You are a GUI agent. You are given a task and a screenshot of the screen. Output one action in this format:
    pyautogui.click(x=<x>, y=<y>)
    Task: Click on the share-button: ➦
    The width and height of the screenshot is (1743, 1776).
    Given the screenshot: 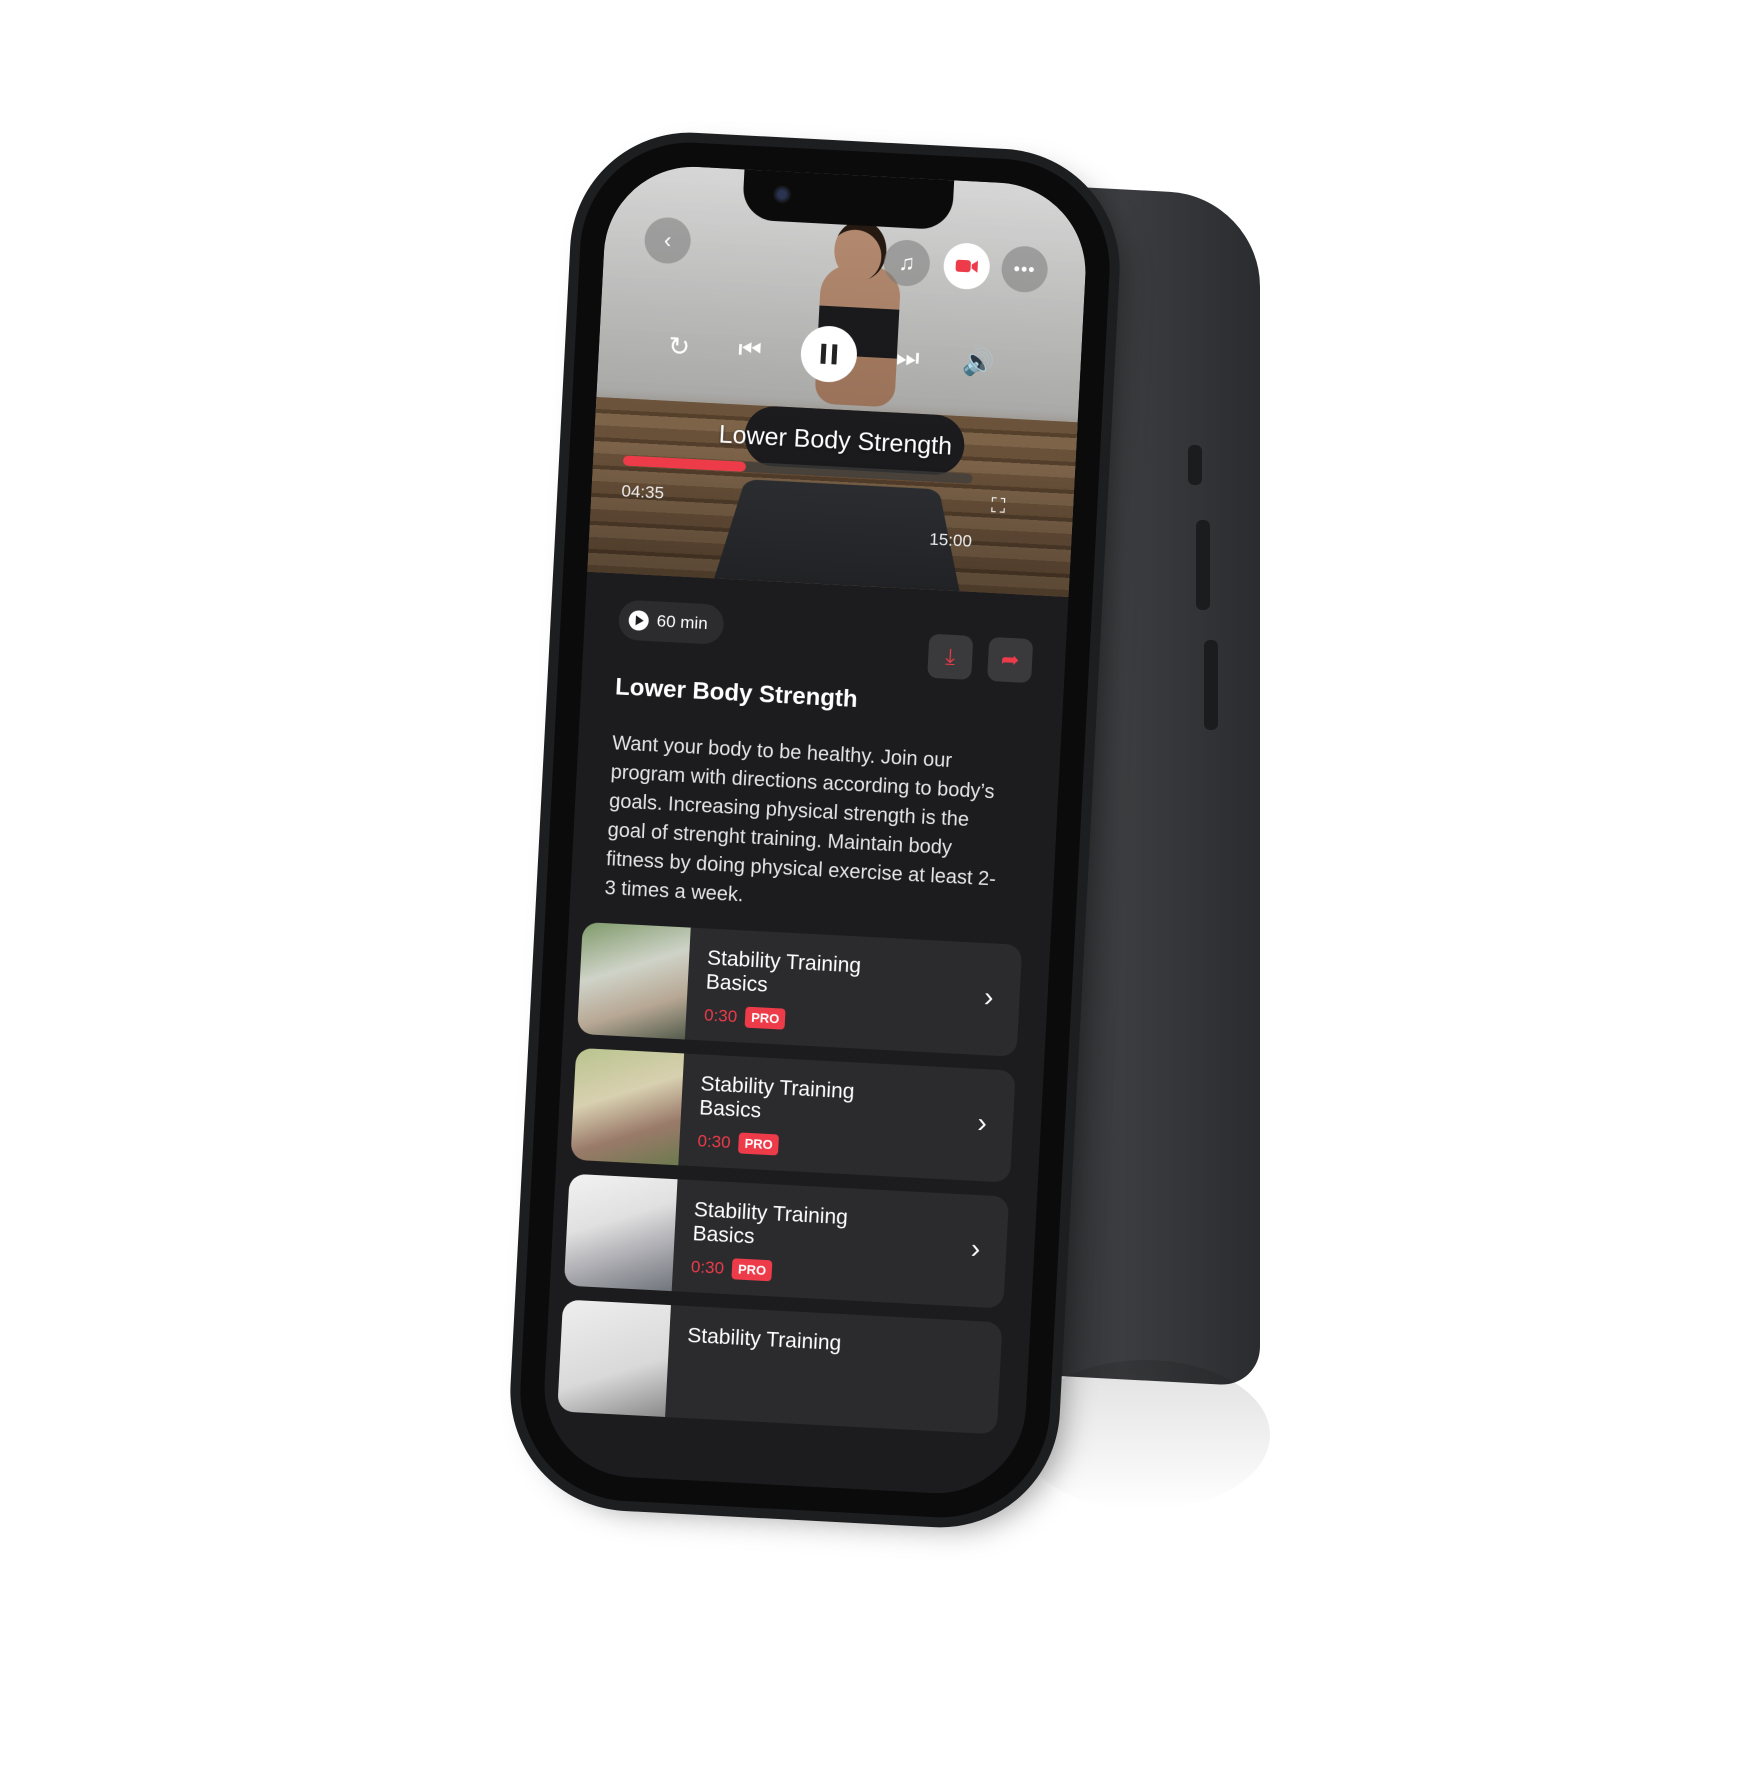 What is the action you would take?
    pyautogui.click(x=1010, y=660)
    